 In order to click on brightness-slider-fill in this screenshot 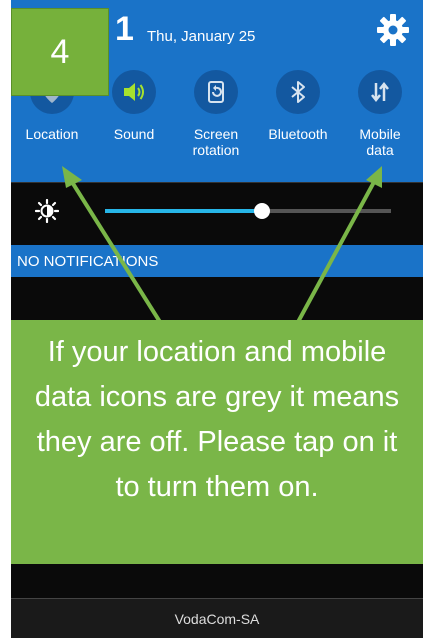, I will do `click(184, 211)`.